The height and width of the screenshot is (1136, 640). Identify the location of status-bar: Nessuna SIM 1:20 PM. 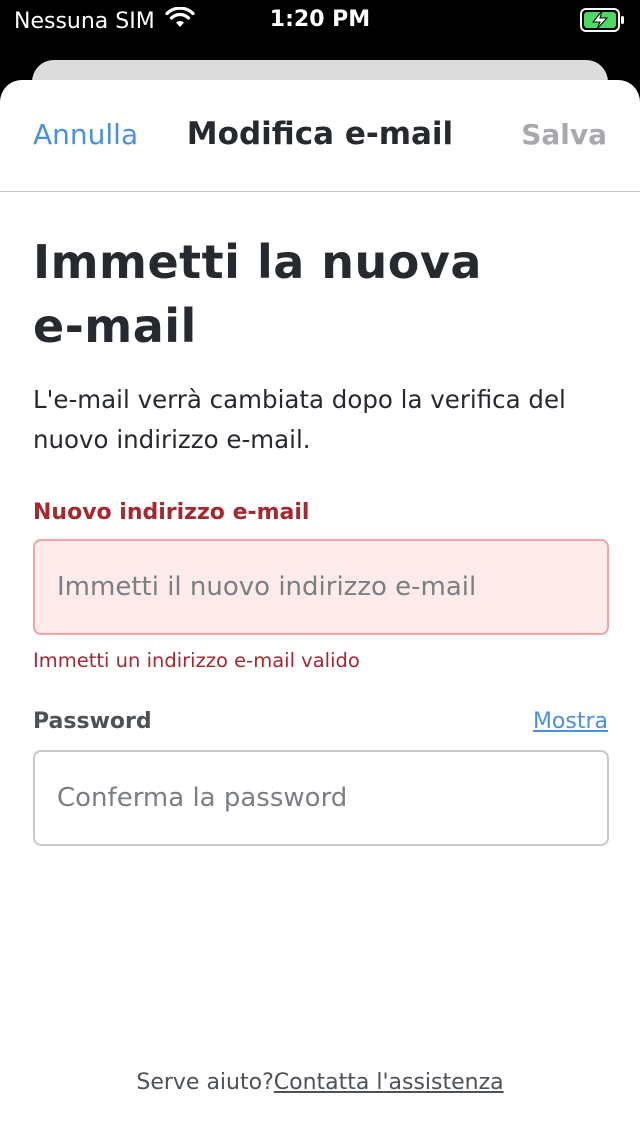
(320, 20).